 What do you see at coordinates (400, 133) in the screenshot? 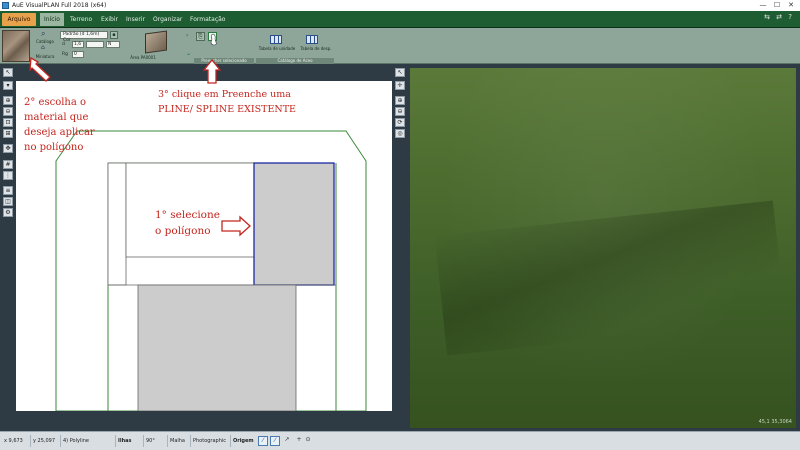
I see `orbit-3d-icon: ◎` at bounding box center [400, 133].